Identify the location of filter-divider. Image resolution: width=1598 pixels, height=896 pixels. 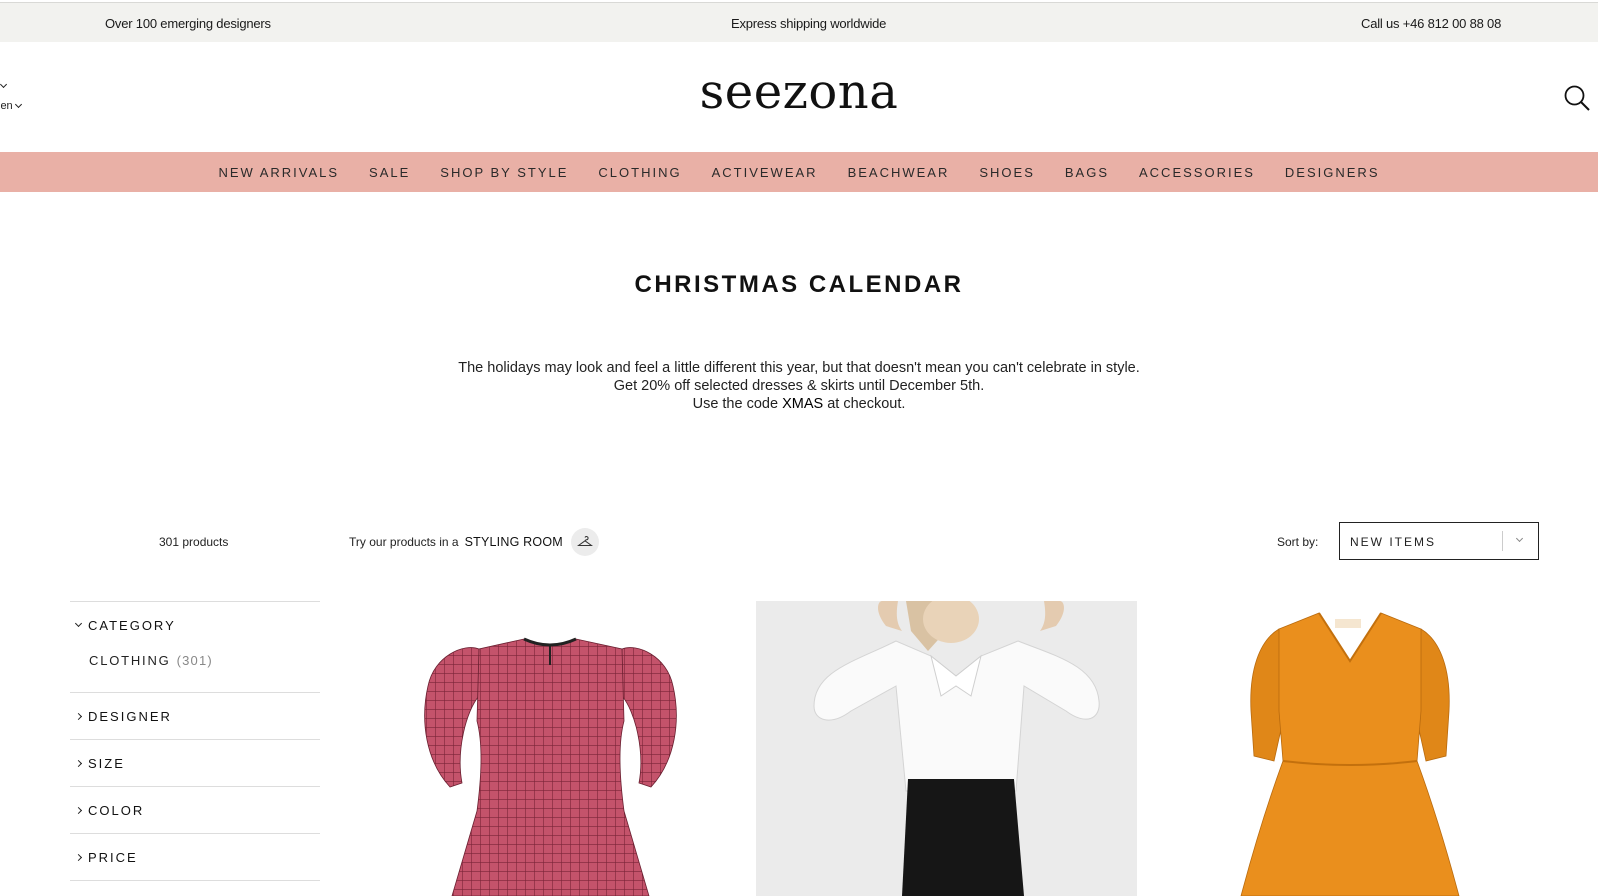
(195, 880).